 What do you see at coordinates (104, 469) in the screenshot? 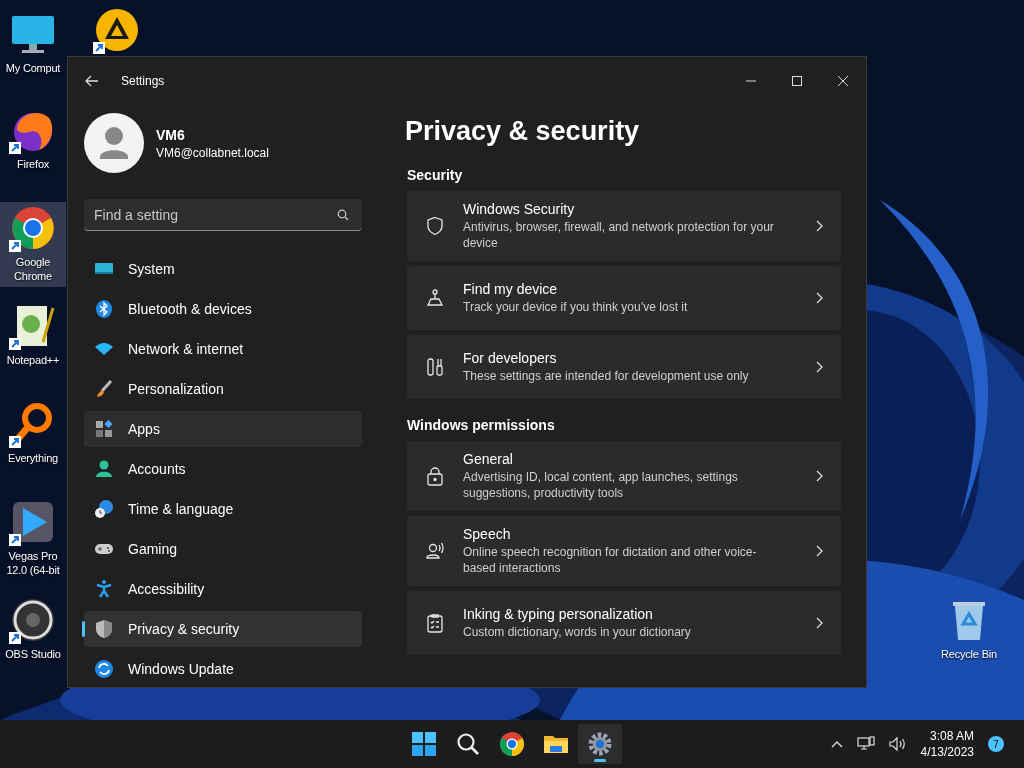
I see `person-icon` at bounding box center [104, 469].